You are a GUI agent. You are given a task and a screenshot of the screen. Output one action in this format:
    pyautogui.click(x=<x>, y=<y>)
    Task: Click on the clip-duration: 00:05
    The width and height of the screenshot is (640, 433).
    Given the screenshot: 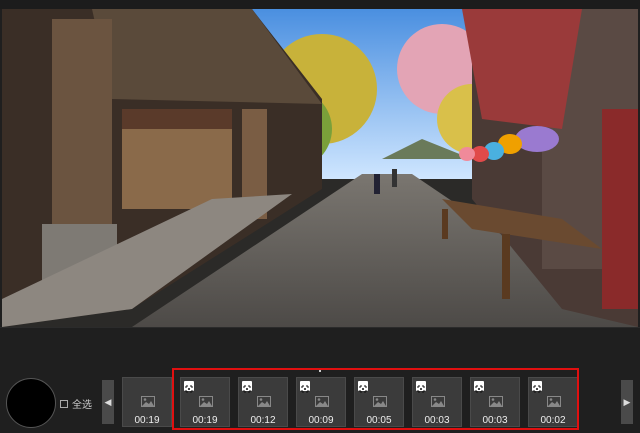 What is the action you would take?
    pyautogui.click(x=379, y=420)
    